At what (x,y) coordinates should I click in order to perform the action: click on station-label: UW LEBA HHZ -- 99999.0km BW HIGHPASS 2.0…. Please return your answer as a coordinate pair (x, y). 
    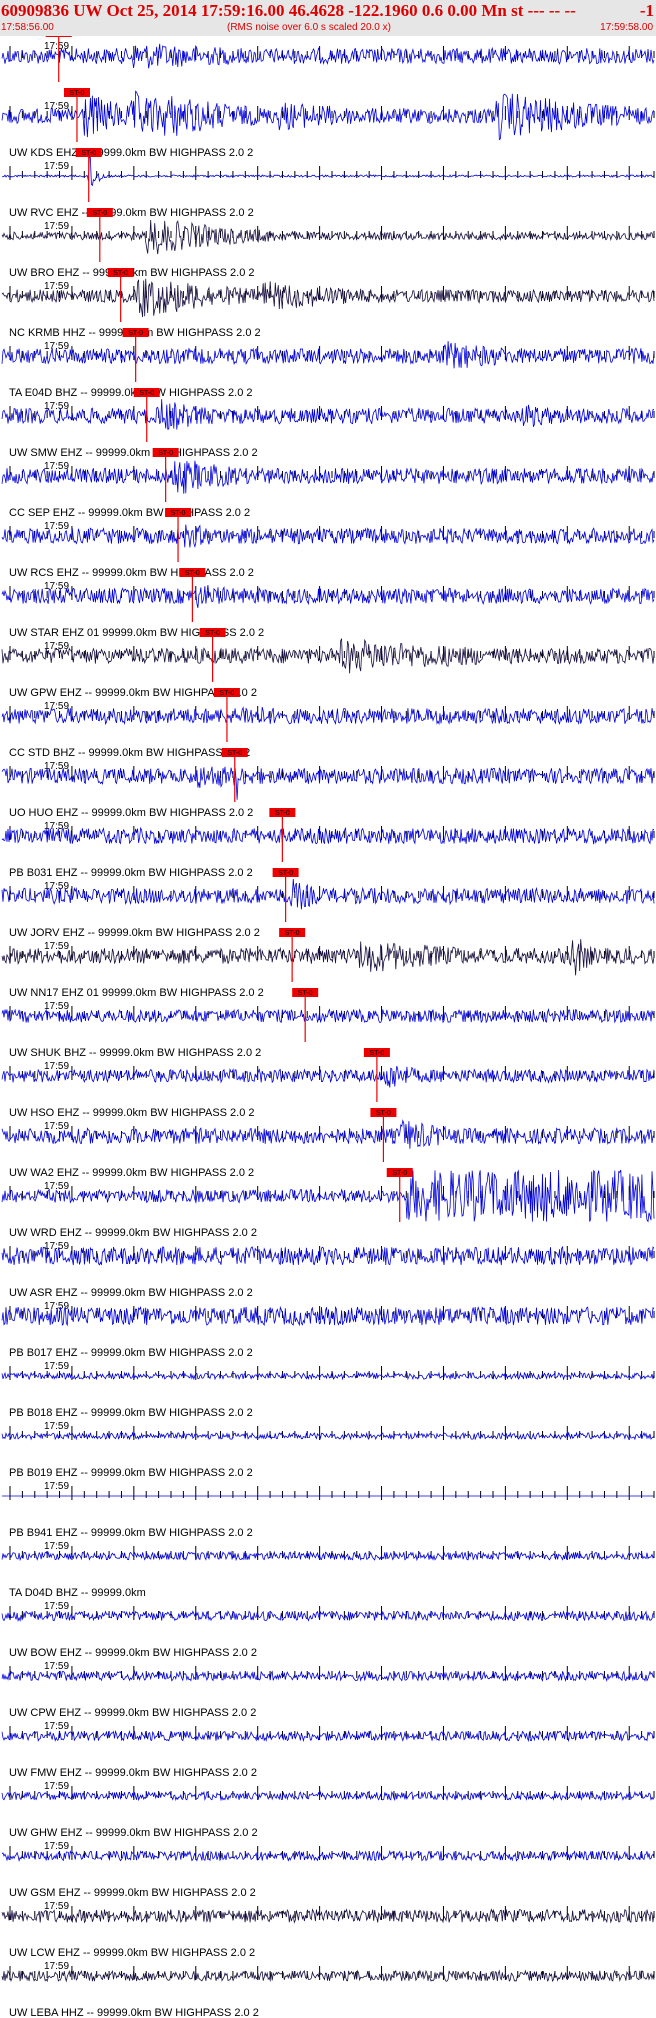
    Looking at the image, I should click on (134, 2012).